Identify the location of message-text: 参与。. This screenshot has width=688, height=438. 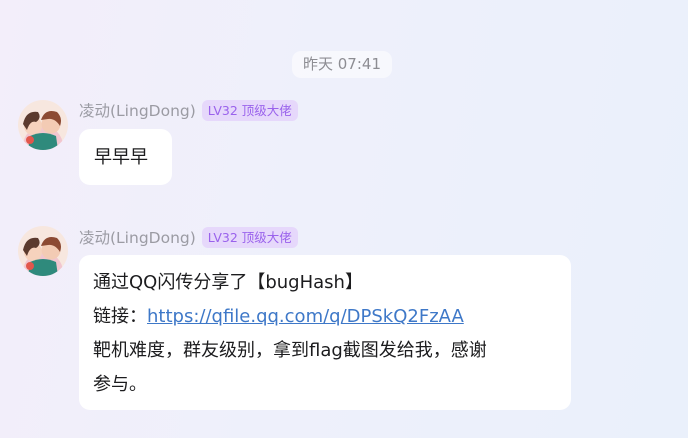
(120, 384).